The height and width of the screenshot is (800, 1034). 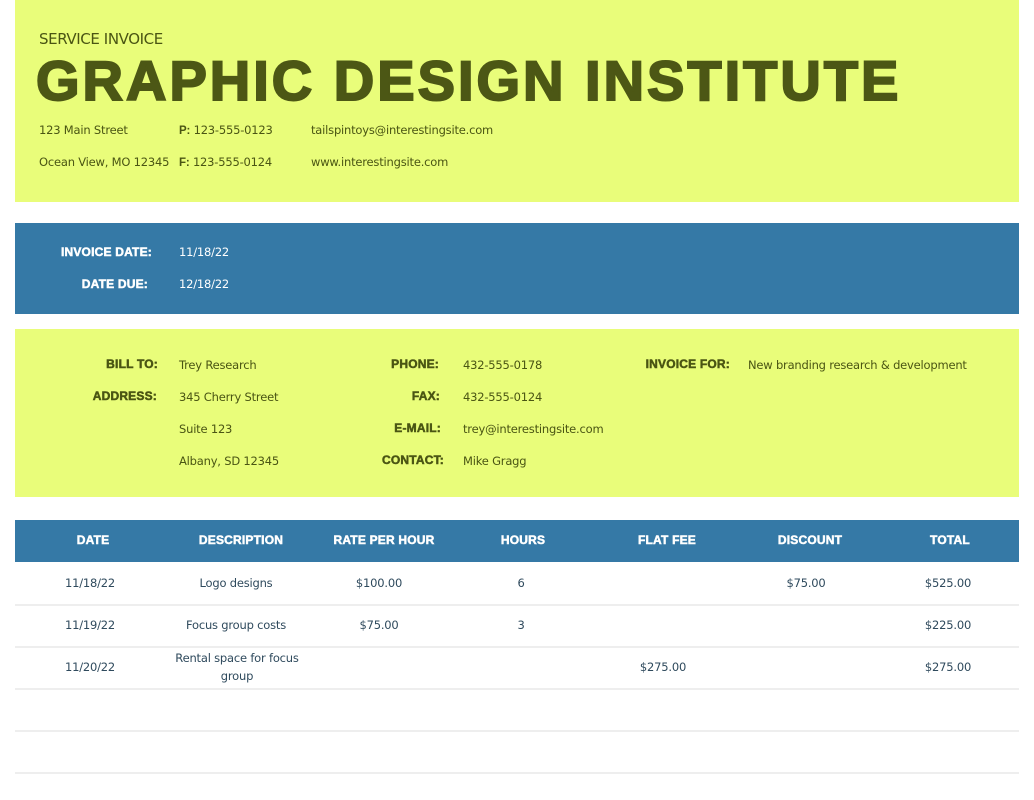 What do you see at coordinates (184, 163) in the screenshot?
I see `fax-label: F:` at bounding box center [184, 163].